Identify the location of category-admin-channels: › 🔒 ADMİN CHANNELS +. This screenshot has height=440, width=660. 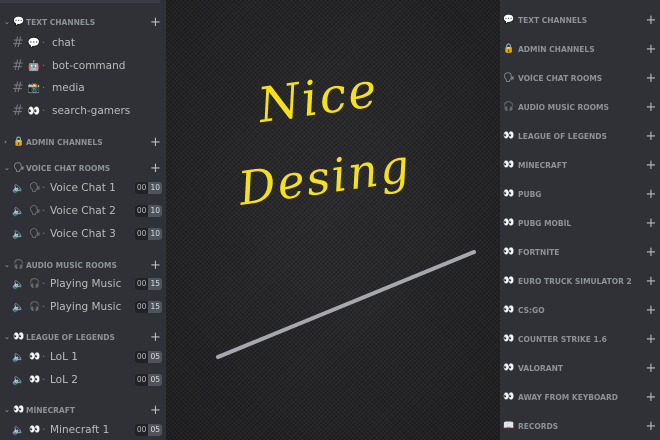
(82, 142).